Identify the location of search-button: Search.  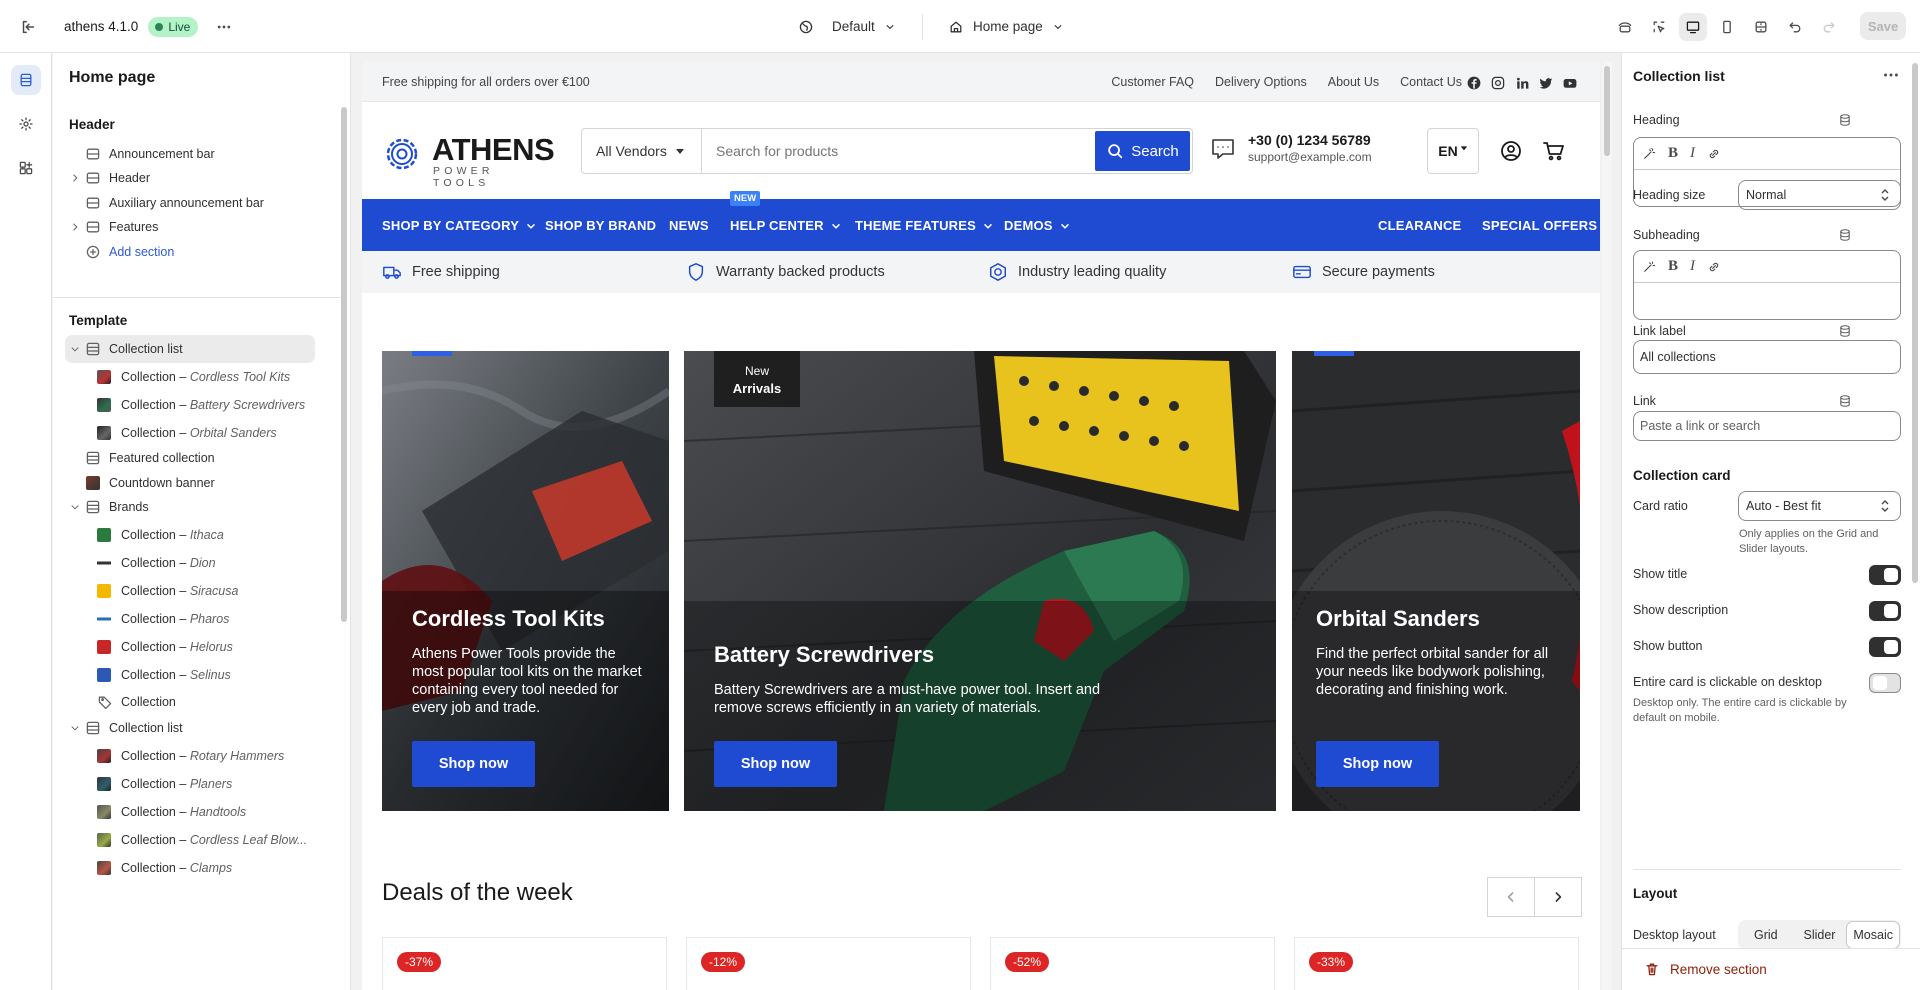
(1142, 151).